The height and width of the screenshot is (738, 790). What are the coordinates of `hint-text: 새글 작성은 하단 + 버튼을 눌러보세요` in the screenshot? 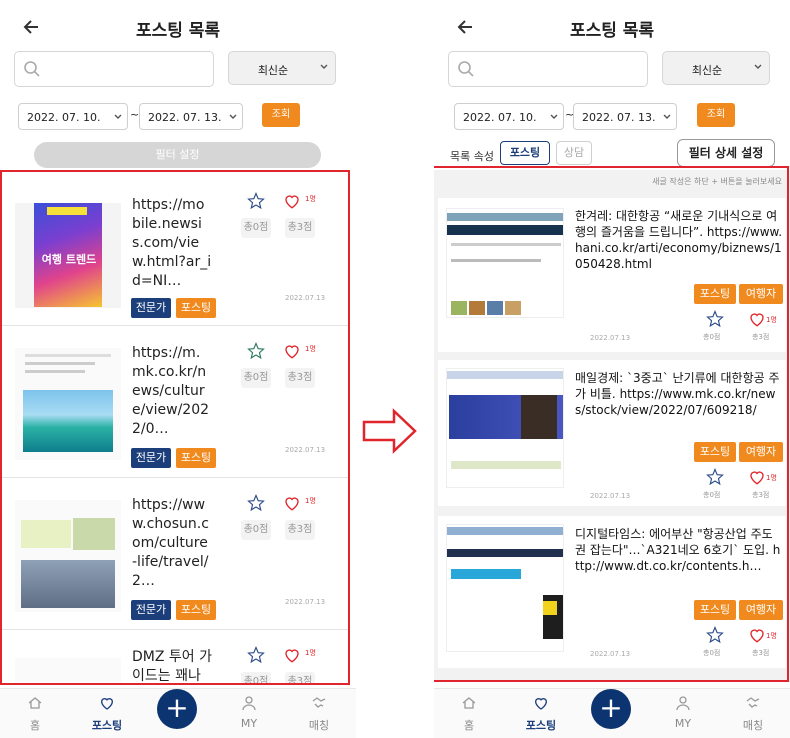 It's located at (717, 181).